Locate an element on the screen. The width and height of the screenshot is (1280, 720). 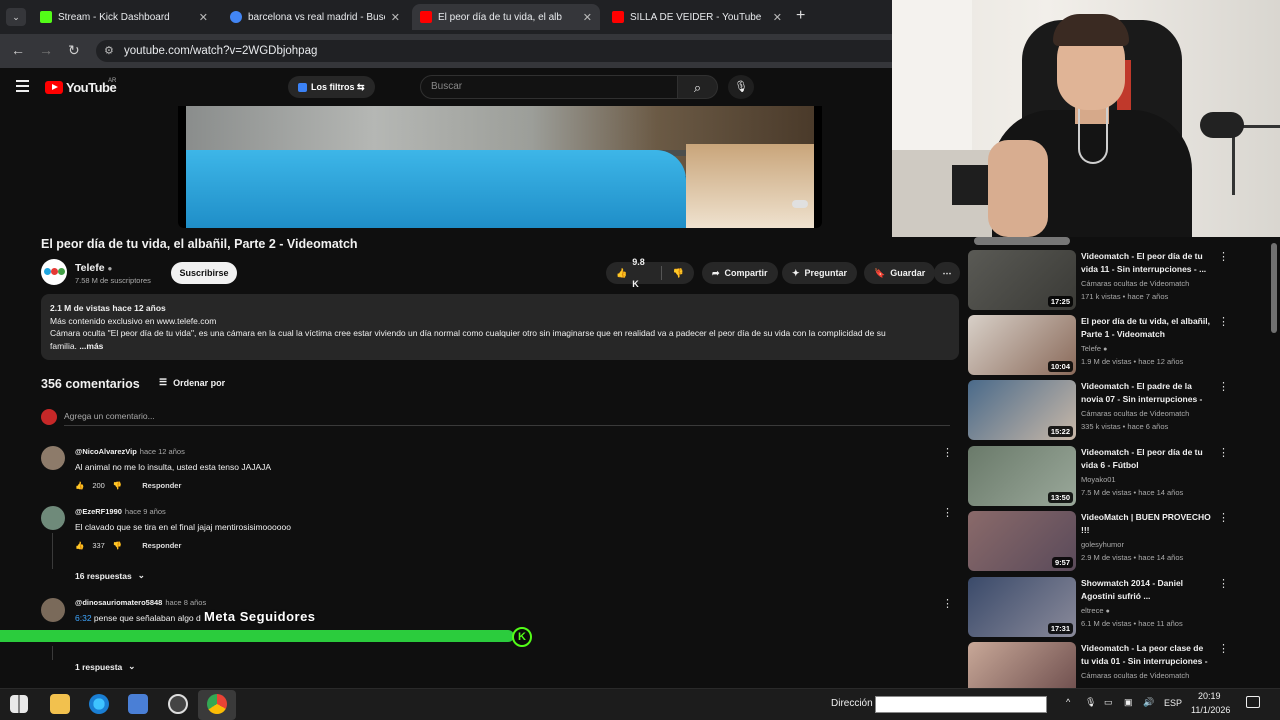
tab-silla-de-veider: SILLA DE VEIDER - YouTube ✕ is located at coordinates (697, 17).